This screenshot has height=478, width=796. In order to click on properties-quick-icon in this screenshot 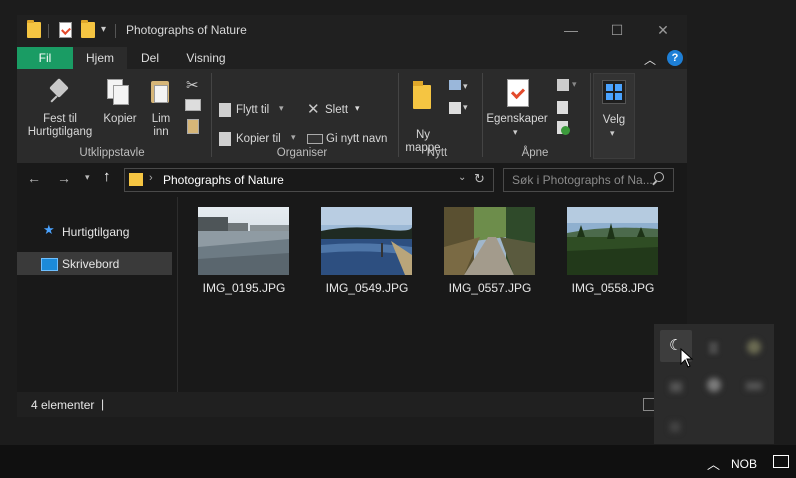, I will do `click(65, 30)`.